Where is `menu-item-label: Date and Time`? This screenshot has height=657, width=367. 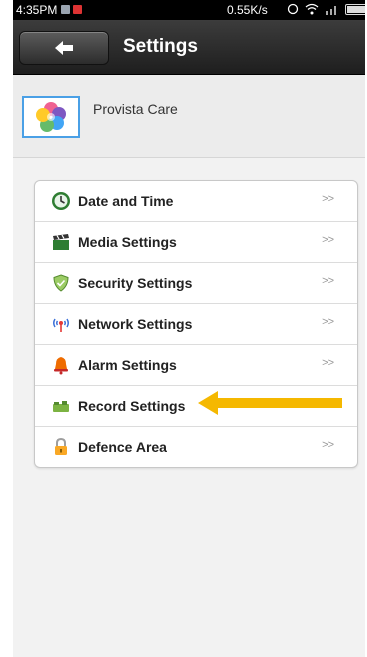
menu-item-label: Date and Time is located at coordinates (126, 201).